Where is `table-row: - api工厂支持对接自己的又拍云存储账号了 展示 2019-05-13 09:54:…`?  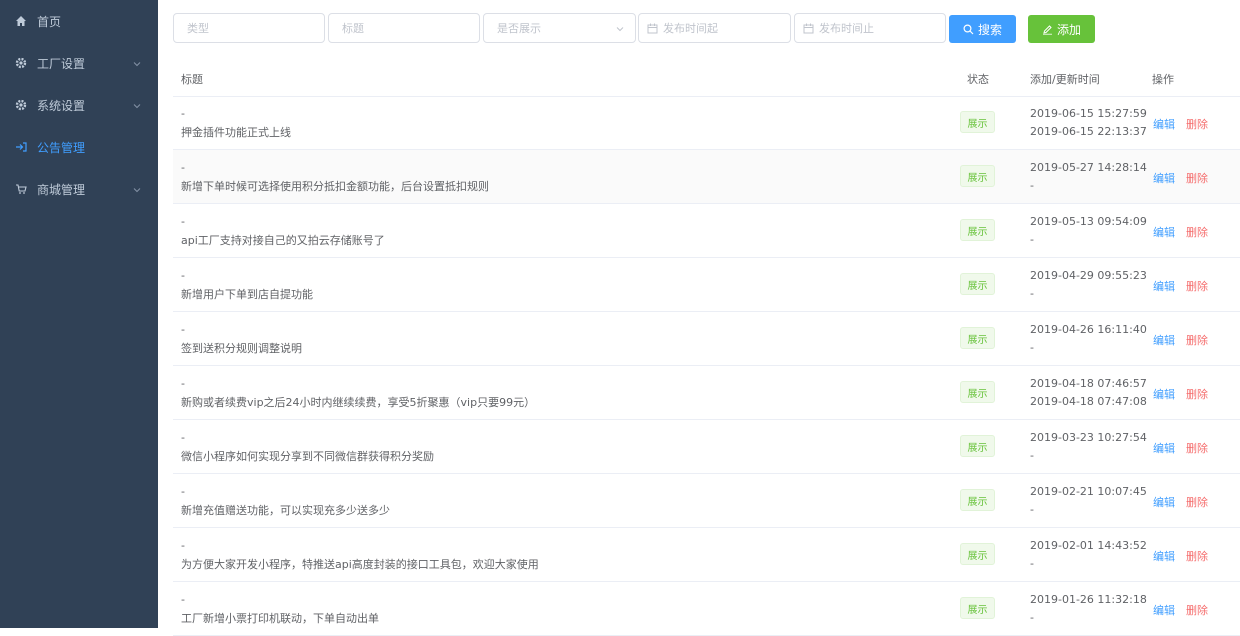 table-row: - api工厂支持对接自己的又拍云存储账号了 展示 2019-05-13 09:54:… is located at coordinates (706, 231).